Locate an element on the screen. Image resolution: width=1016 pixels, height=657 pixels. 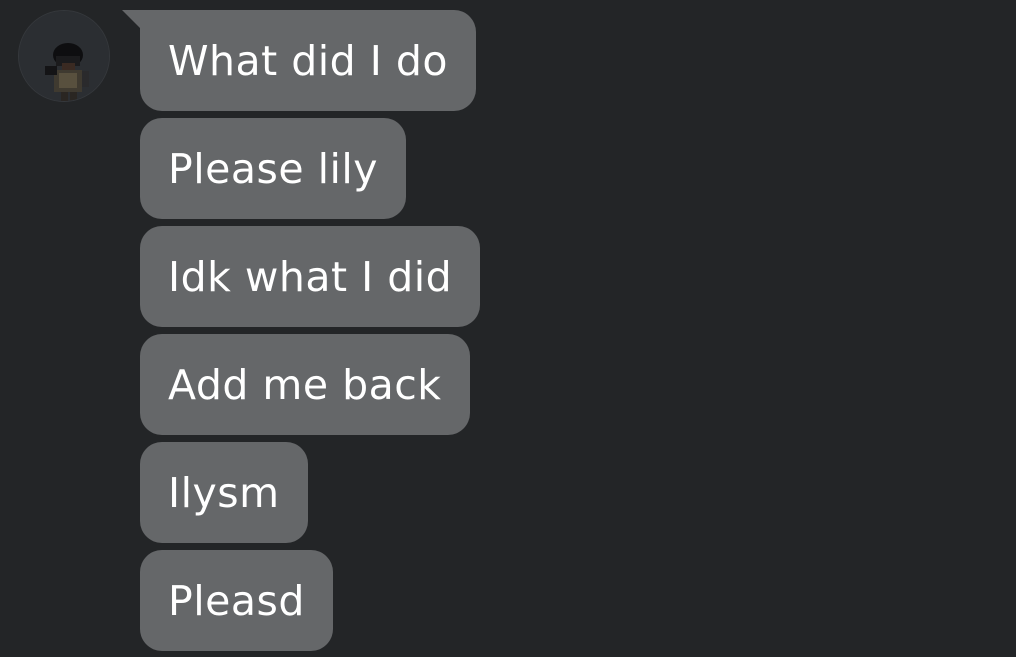
message-text: Pleasd is located at coordinates (236, 600).